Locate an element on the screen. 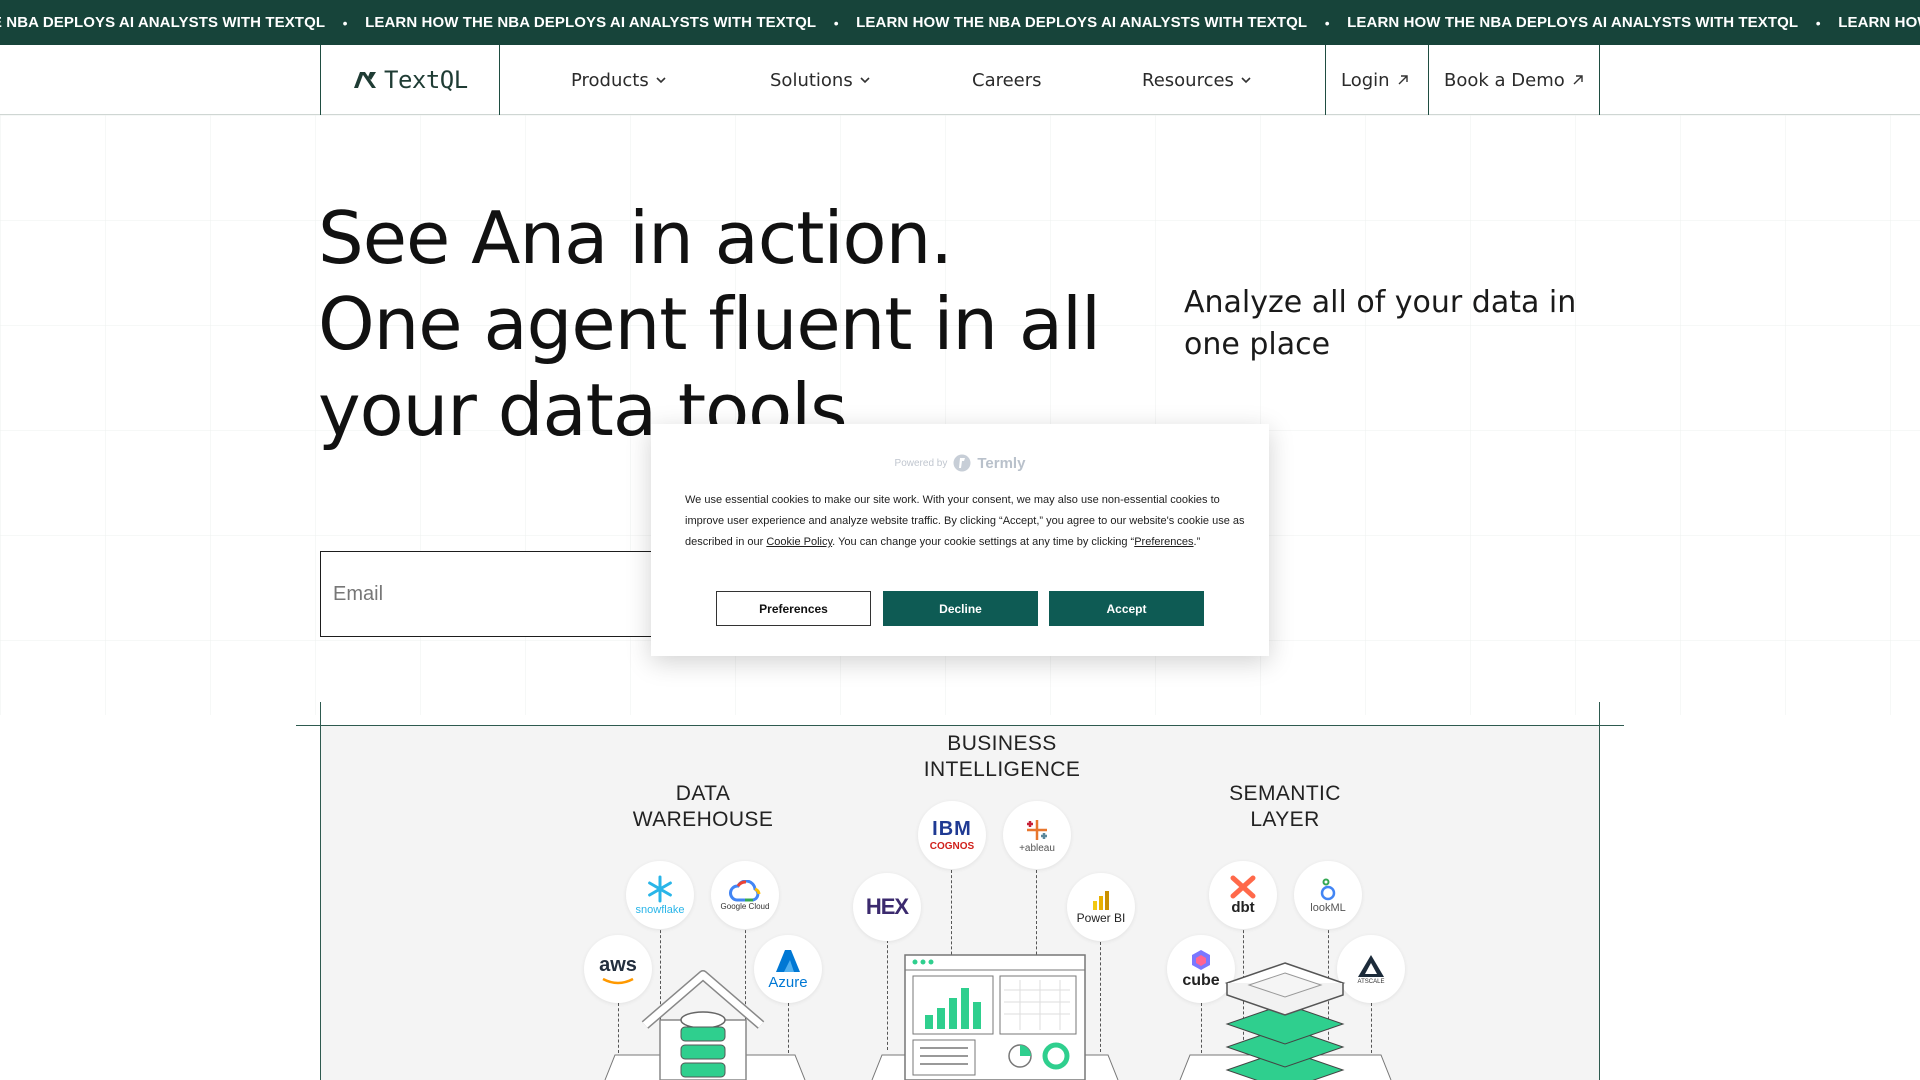 This screenshot has width=1920, height=1080. google-cloud-logo: Google Cloud is located at coordinates (745, 895).